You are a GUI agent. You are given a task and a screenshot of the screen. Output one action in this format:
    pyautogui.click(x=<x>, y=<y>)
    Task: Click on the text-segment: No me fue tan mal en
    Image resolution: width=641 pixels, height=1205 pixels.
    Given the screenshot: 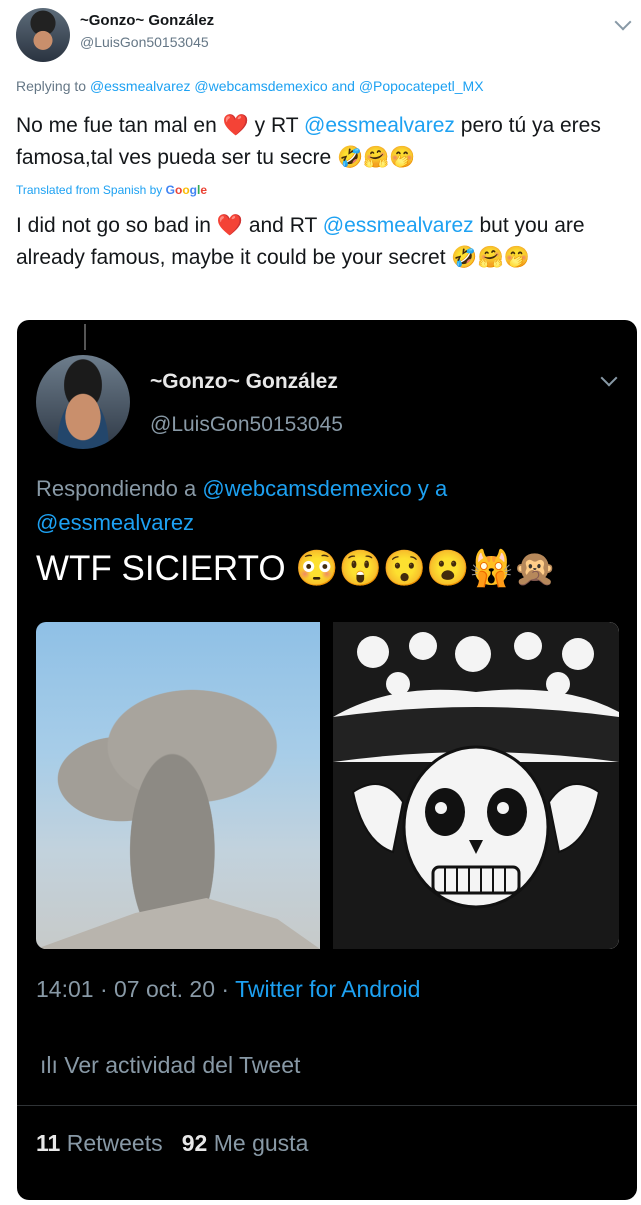 What is the action you would take?
    pyautogui.click(x=116, y=125)
    